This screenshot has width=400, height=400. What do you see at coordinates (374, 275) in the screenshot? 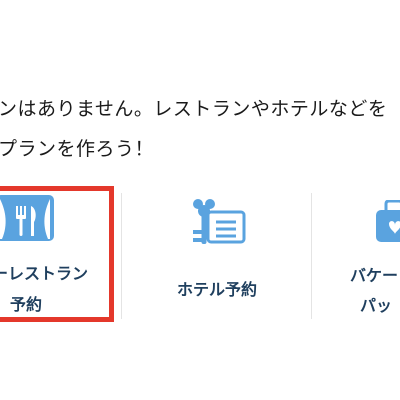
I see `vacation-label-line-1: バケー` at bounding box center [374, 275].